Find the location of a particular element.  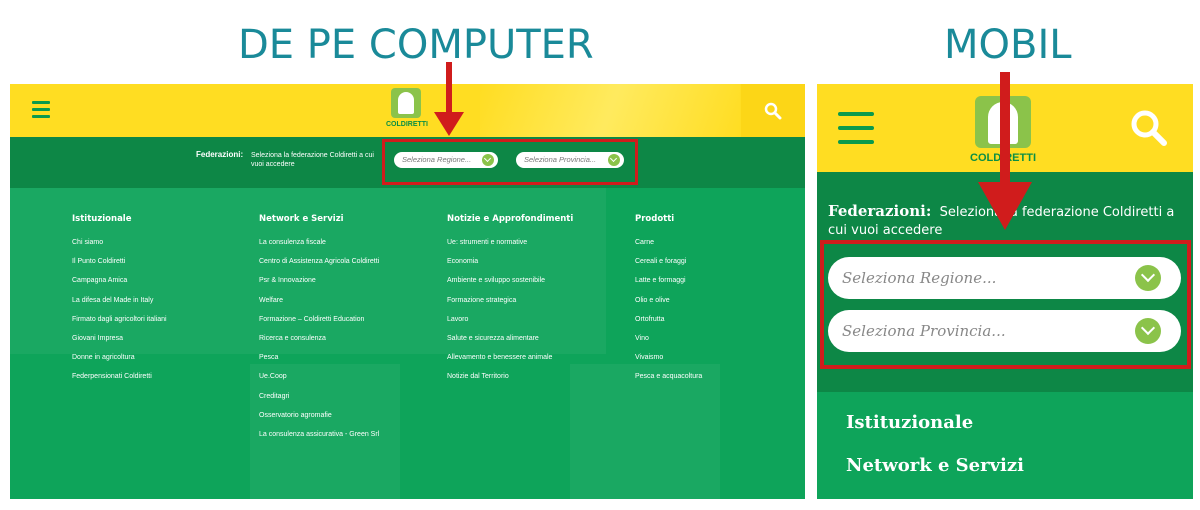

menu-heading: Notizie e Approfondimenti is located at coordinates (510, 219).